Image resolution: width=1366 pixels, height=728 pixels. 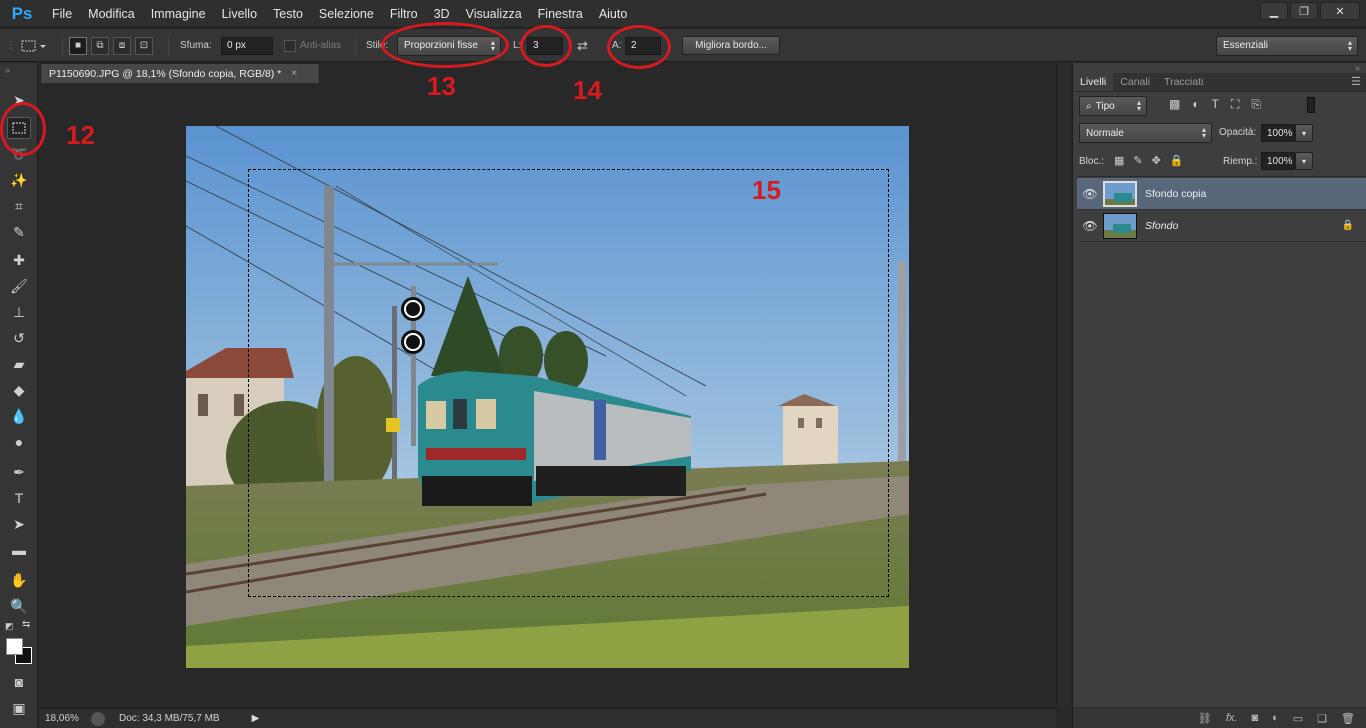 What do you see at coordinates (290, 45) in the screenshot?
I see `antialias-checkbox` at bounding box center [290, 45].